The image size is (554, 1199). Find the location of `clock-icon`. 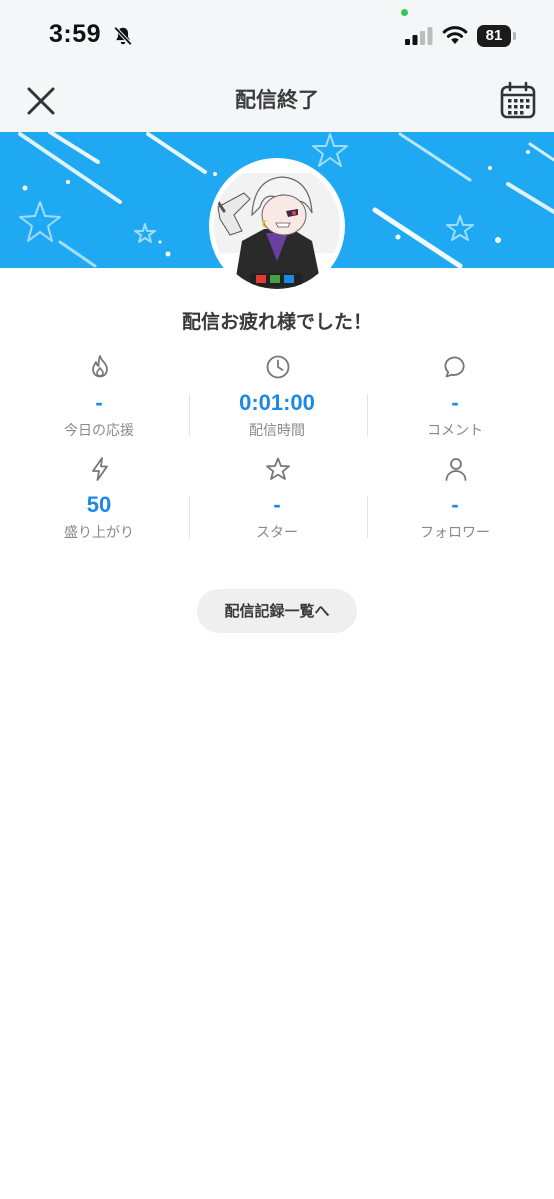

clock-icon is located at coordinates (278, 367).